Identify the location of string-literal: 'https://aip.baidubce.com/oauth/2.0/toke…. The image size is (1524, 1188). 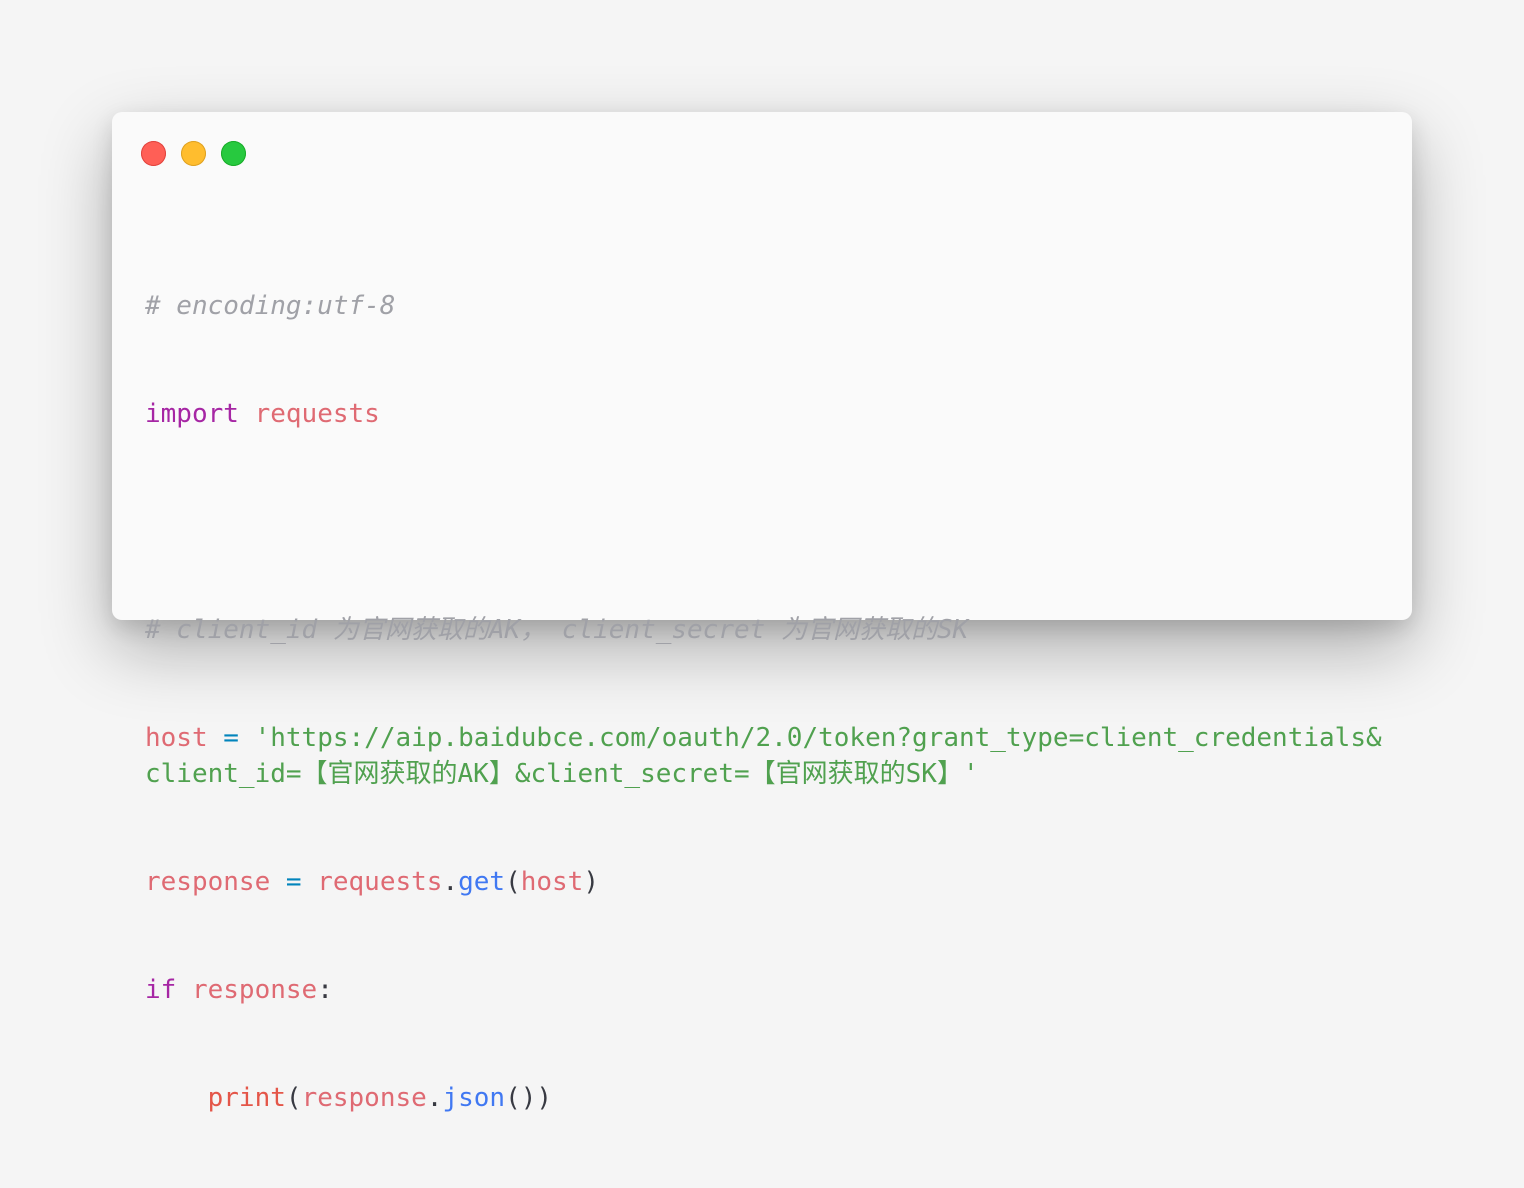
(763, 756).